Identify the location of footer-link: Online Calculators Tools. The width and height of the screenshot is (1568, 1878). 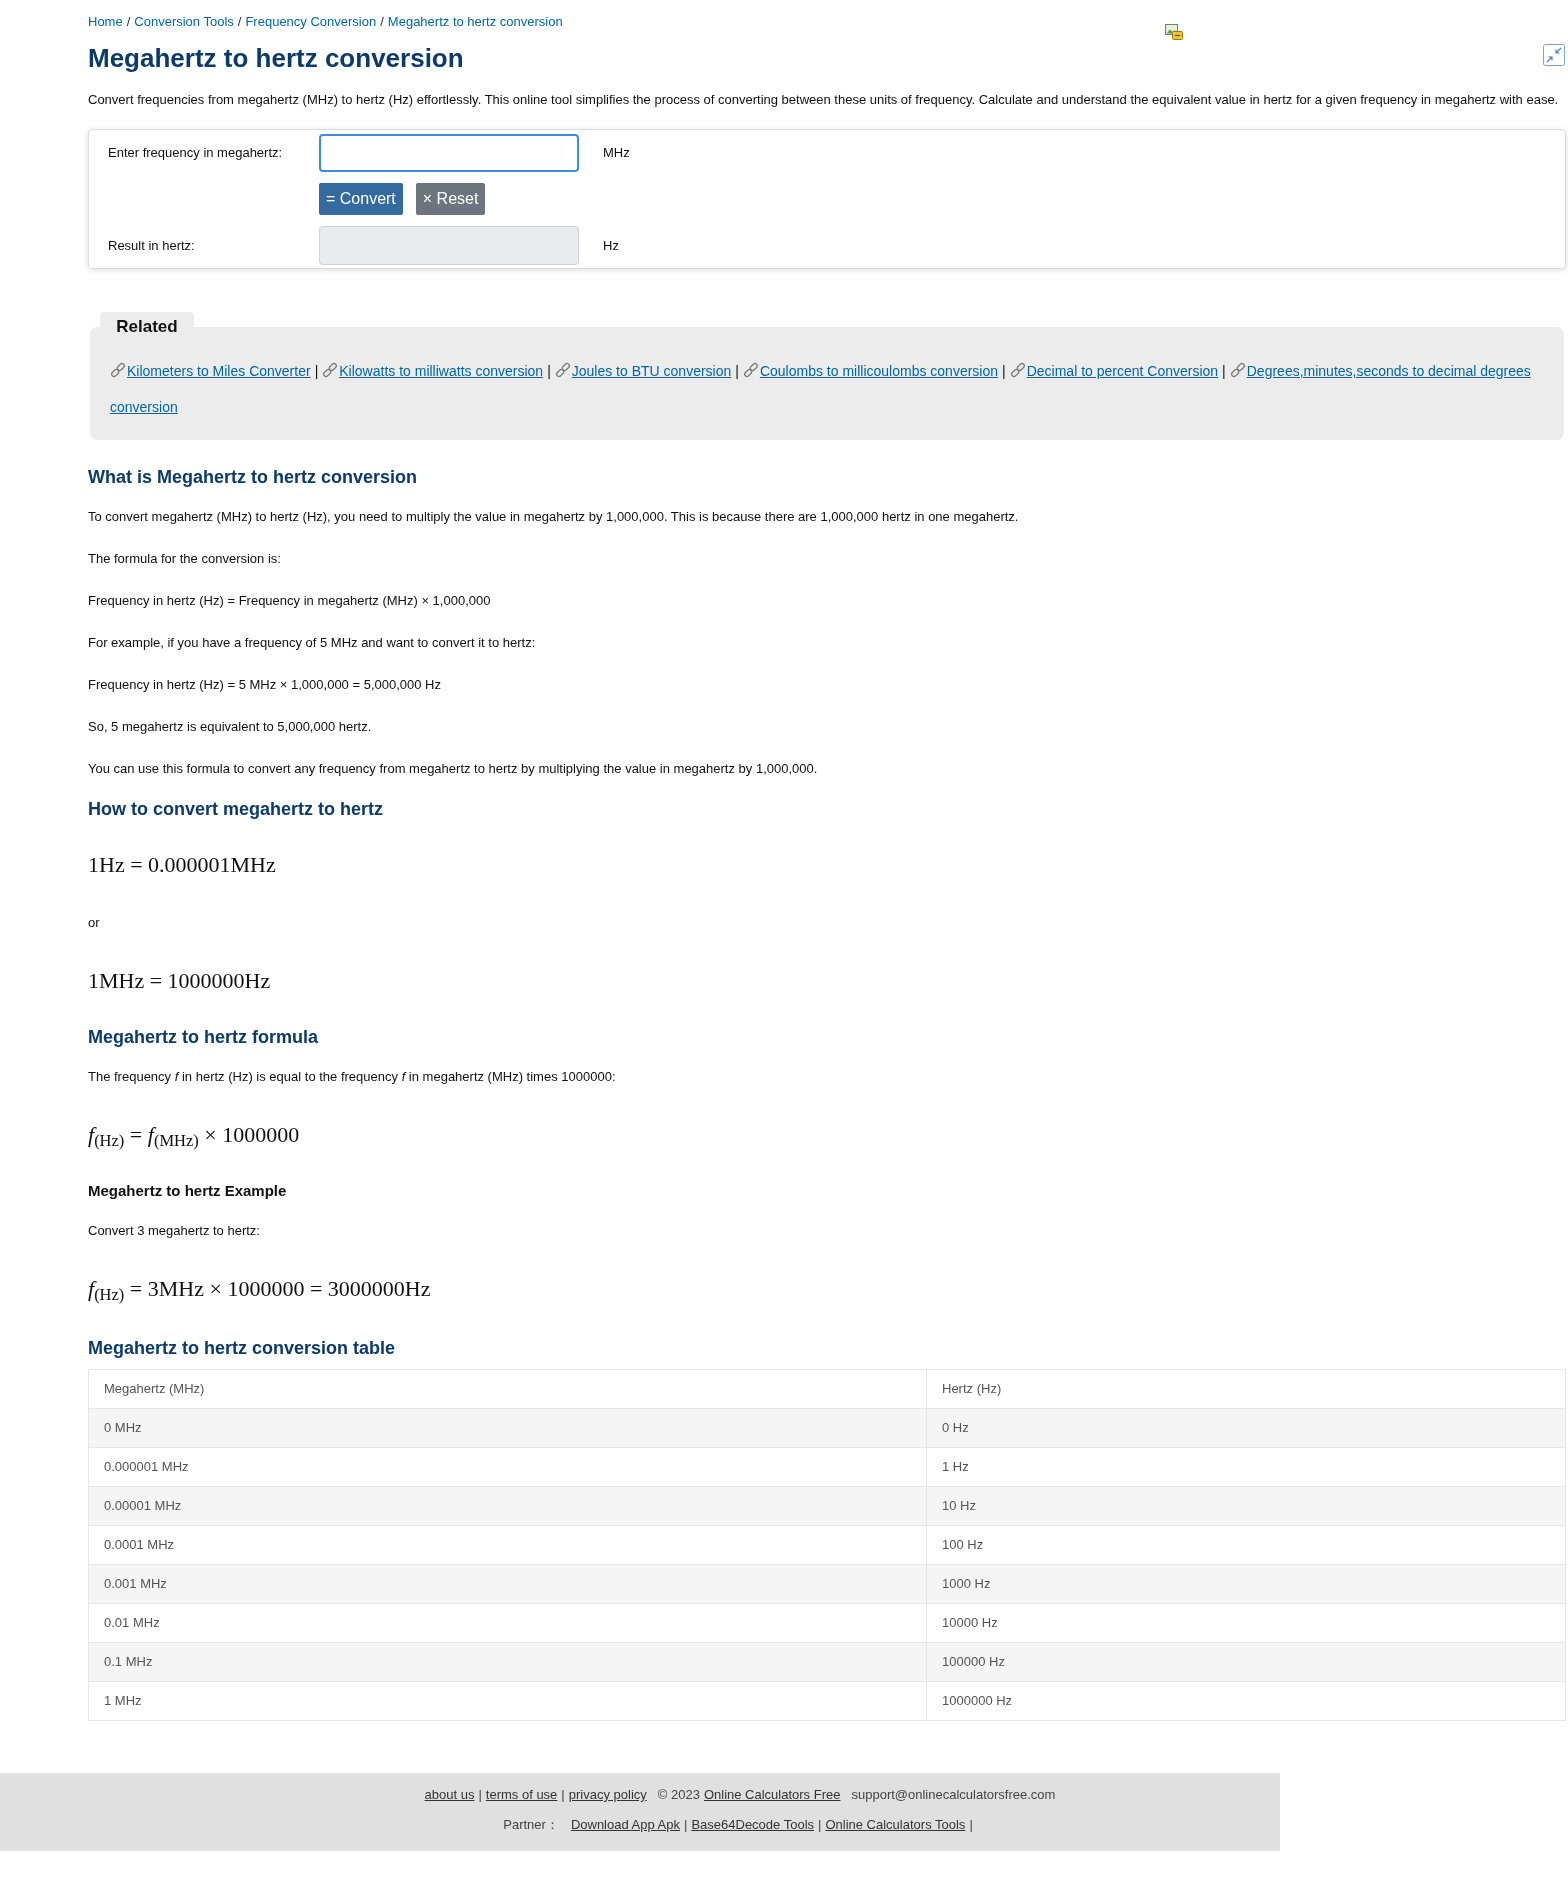
(895, 1825).